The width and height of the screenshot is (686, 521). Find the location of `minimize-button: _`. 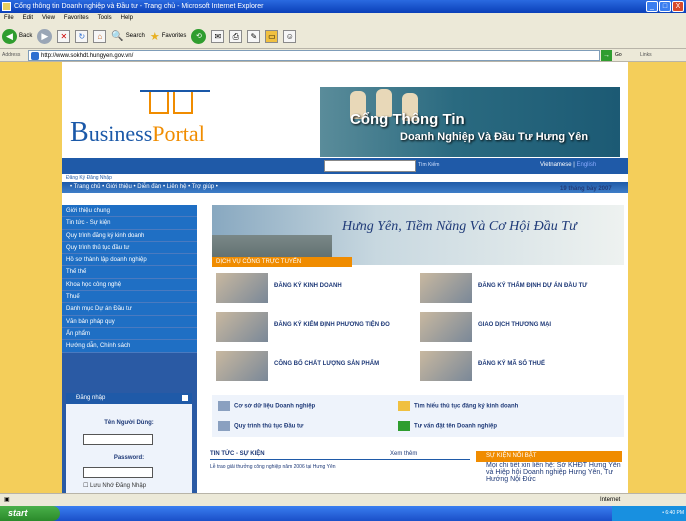

minimize-button: _ is located at coordinates (652, 6).